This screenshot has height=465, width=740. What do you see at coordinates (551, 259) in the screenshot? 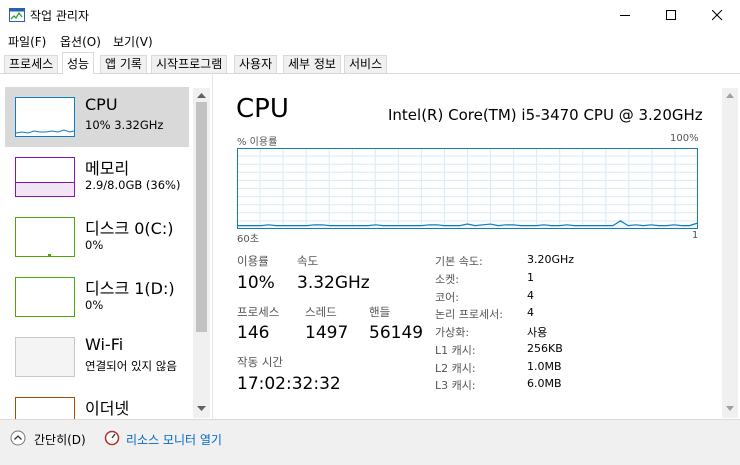
I see `spec-value: 3.20GHz` at bounding box center [551, 259].